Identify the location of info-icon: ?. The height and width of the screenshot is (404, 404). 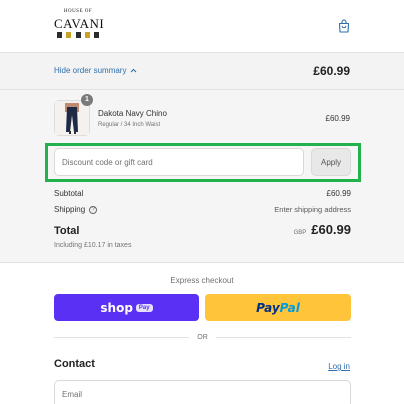
(93, 209).